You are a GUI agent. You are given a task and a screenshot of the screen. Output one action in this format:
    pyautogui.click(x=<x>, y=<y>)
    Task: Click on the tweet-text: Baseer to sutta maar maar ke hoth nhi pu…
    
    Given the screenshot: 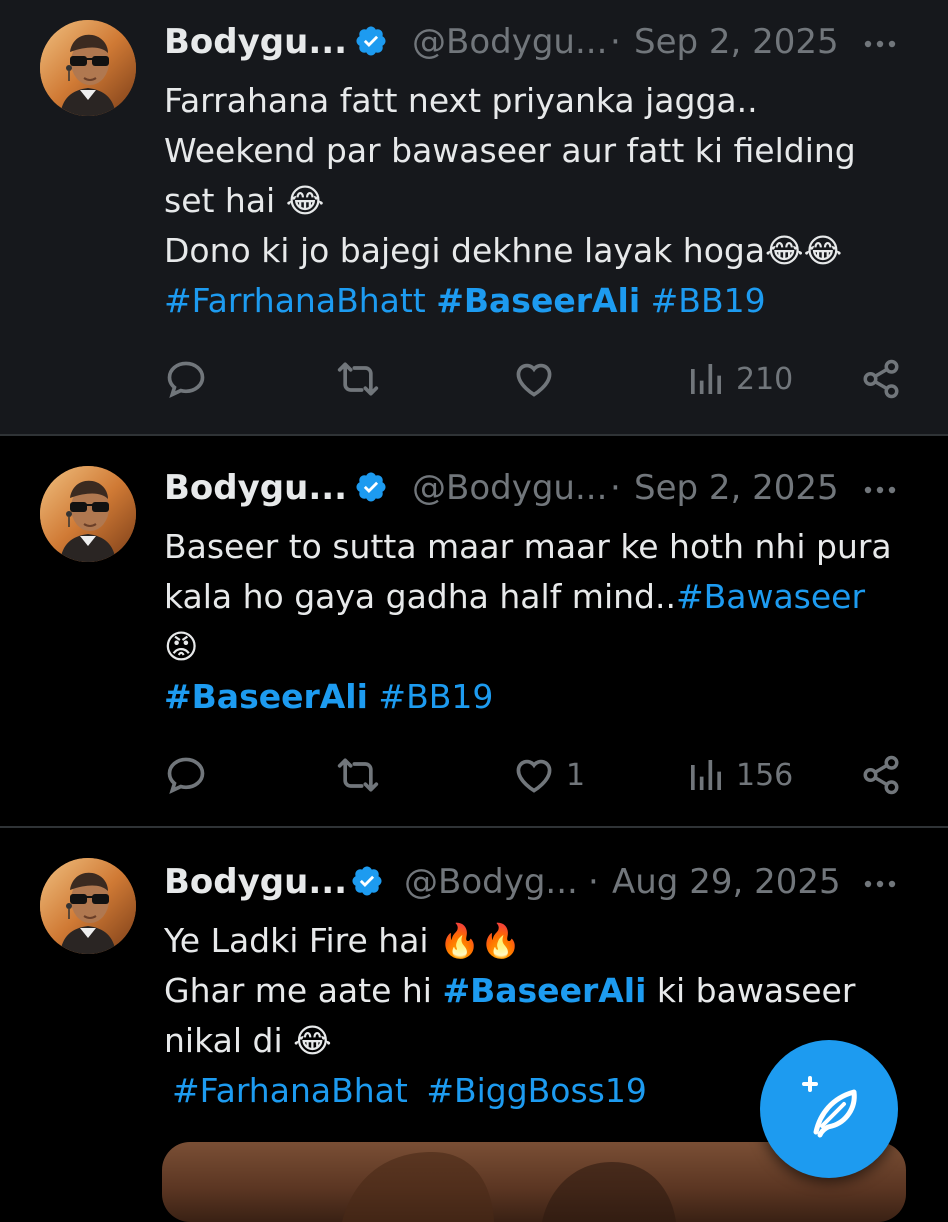 What is the action you would take?
    pyautogui.click(x=534, y=622)
    